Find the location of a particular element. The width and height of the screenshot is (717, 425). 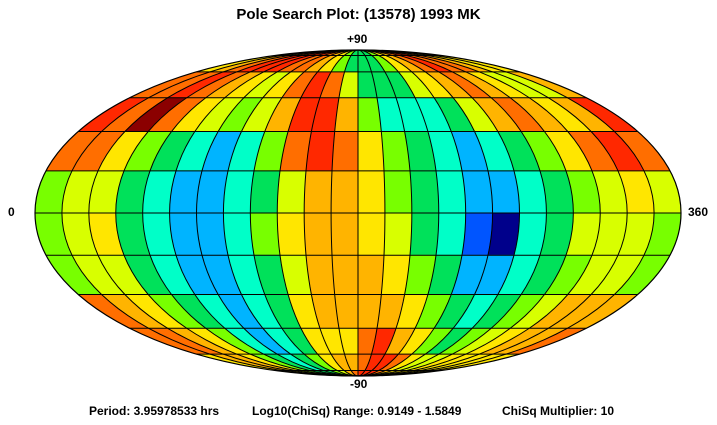

period-text: Period: 3.95978533 hrs is located at coordinates (154, 411).